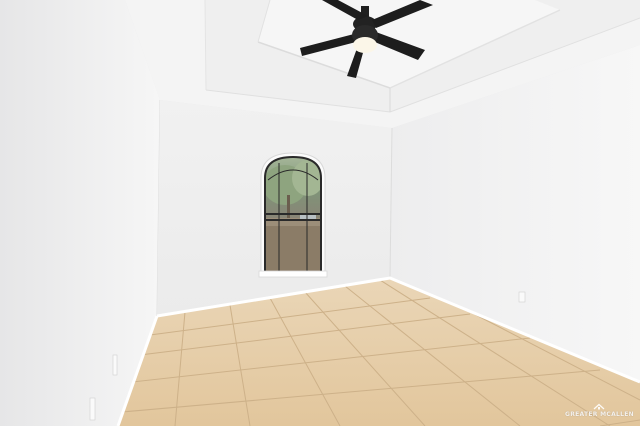 The height and width of the screenshot is (426, 640). I want to click on watermark: GREATER MCALLEN, so click(599, 410).